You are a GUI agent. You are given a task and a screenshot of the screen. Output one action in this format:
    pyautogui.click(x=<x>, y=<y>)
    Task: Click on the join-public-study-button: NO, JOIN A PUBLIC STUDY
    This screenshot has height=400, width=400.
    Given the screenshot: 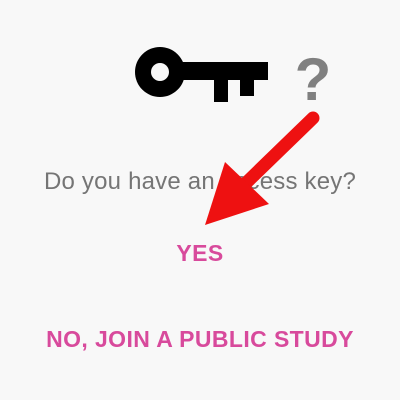 What is the action you would take?
    pyautogui.click(x=200, y=339)
    